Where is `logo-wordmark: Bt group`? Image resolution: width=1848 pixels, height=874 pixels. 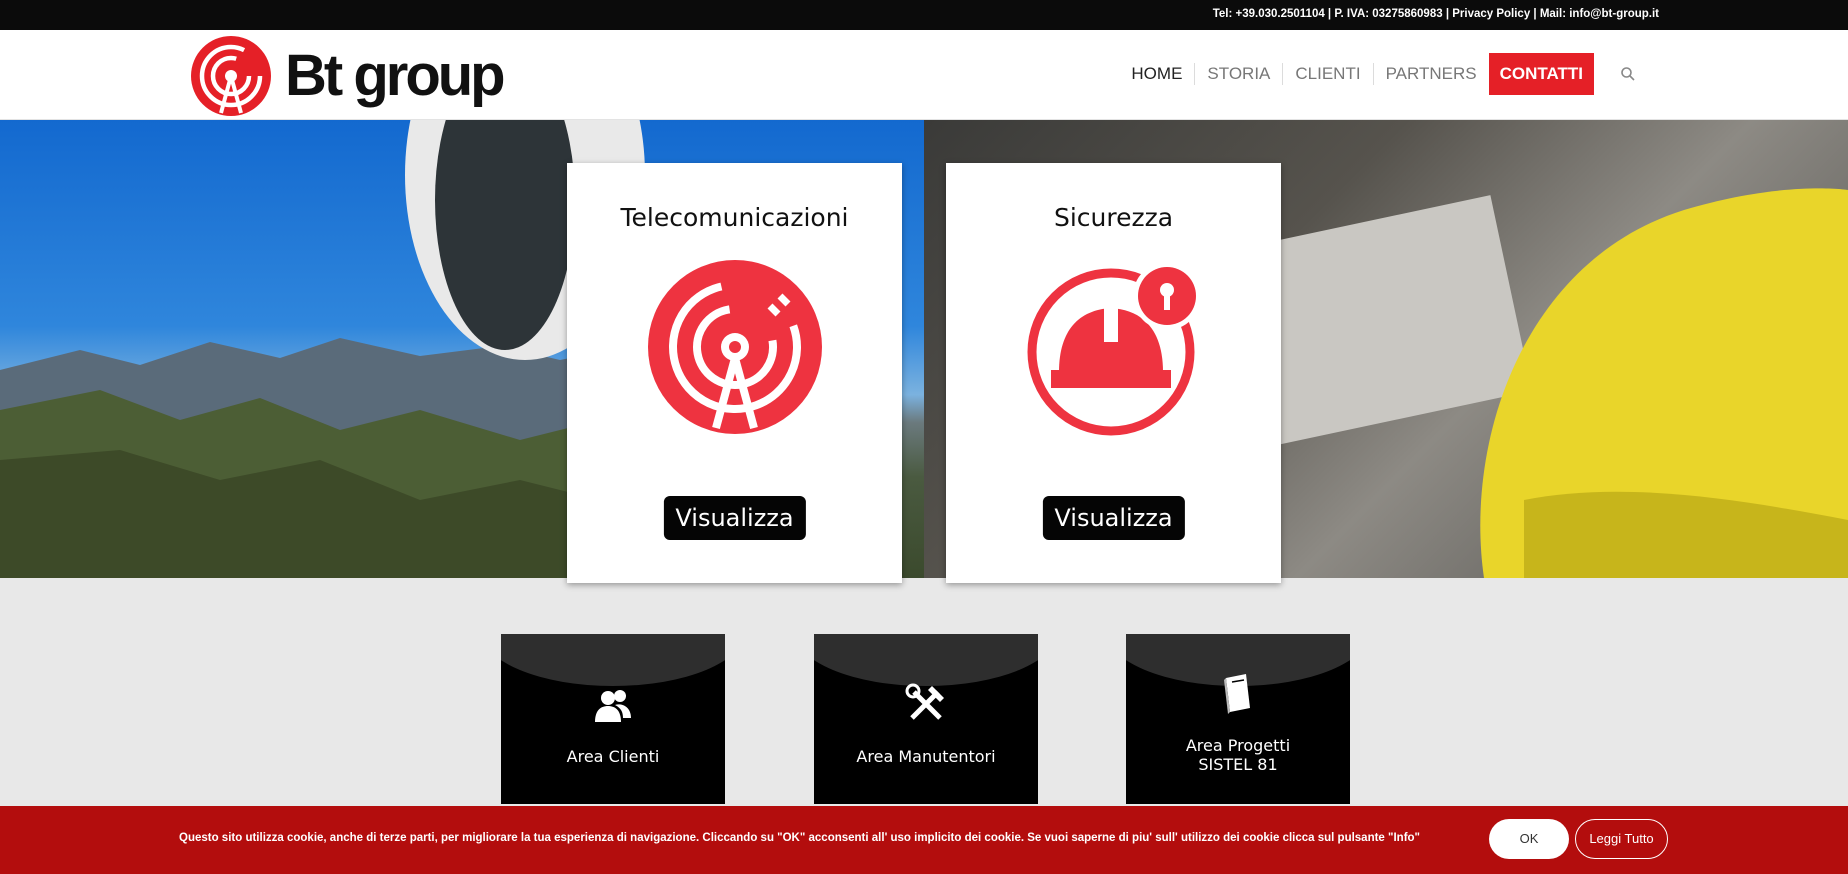 logo-wordmark: Bt group is located at coordinates (395, 75).